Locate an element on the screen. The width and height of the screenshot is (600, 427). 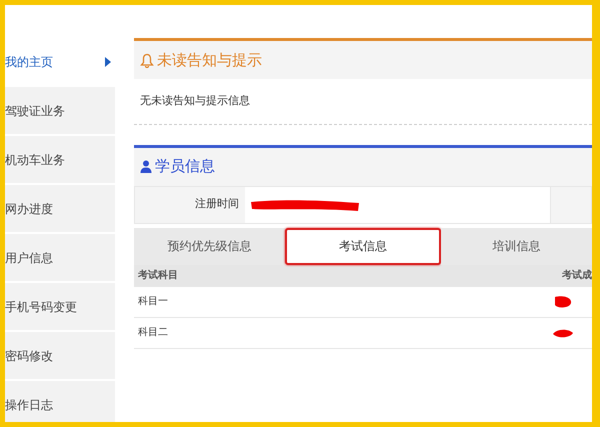
sidebar-item: 网办进度 is located at coordinates (60, 209).